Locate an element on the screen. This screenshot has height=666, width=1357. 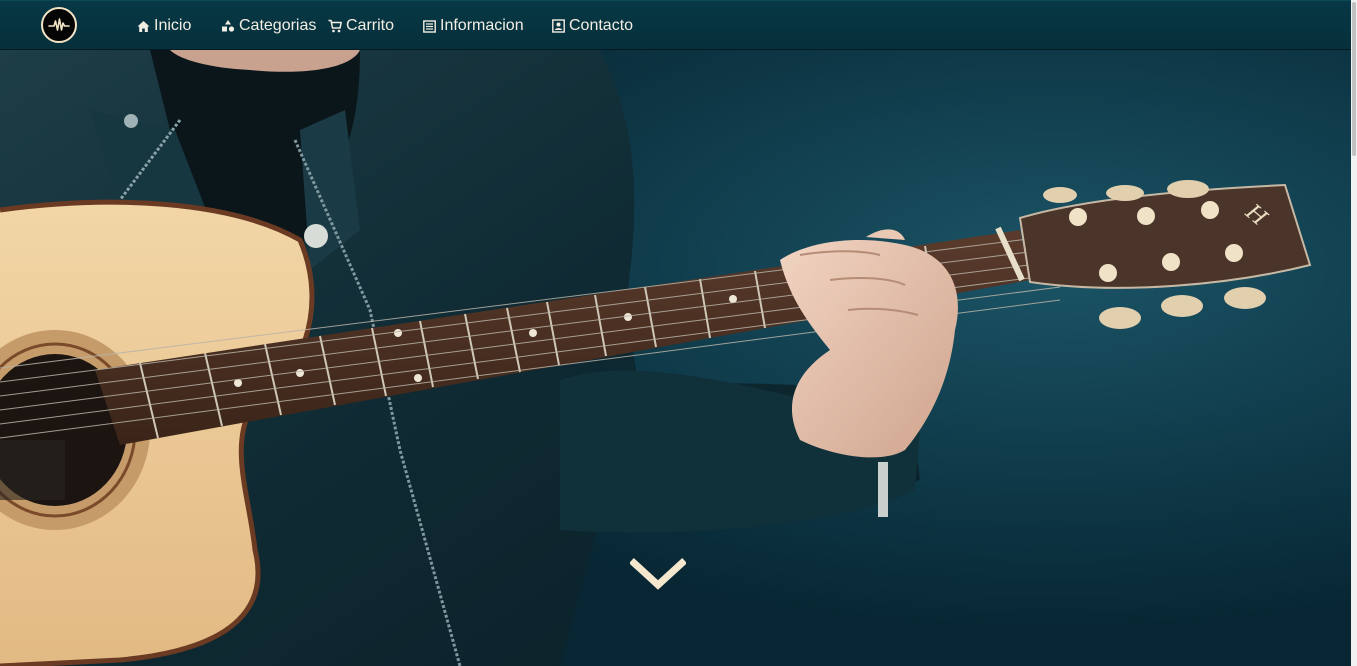
nav-item-categorias: Categorias is located at coordinates (268, 26).